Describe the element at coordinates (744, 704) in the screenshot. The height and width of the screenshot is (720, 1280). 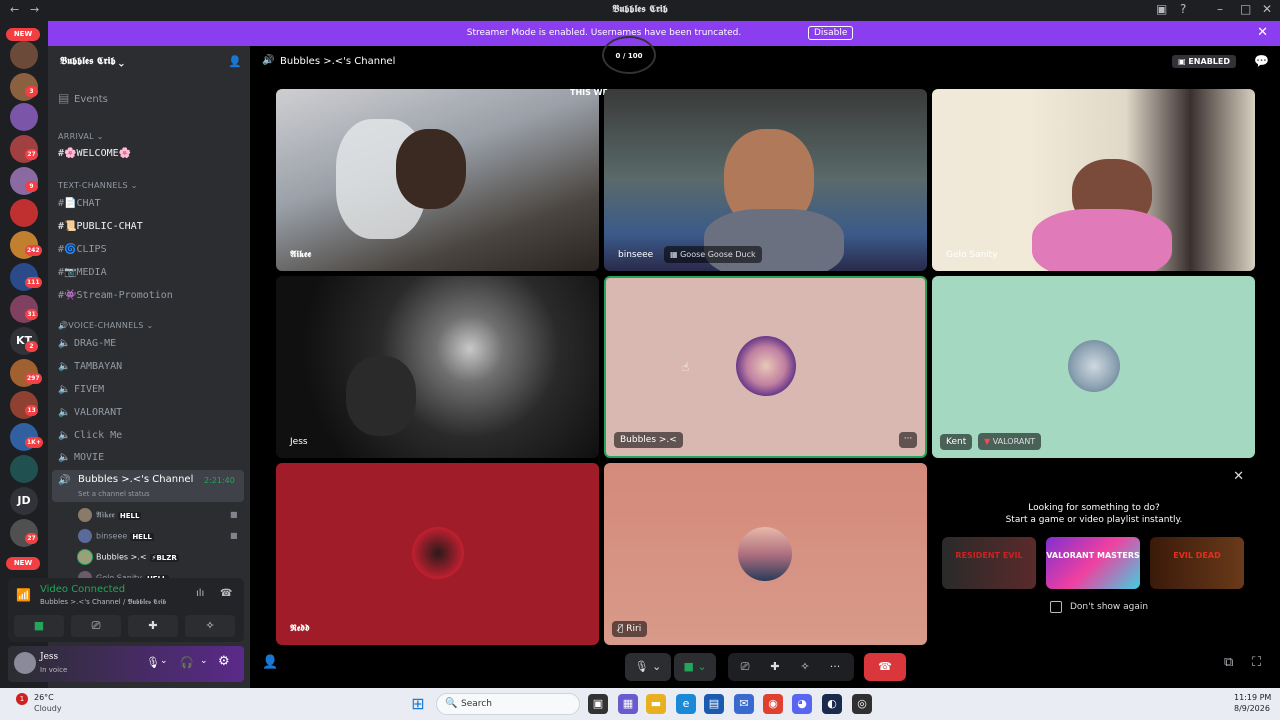
I see `outlook-icon: ✉` at that location.